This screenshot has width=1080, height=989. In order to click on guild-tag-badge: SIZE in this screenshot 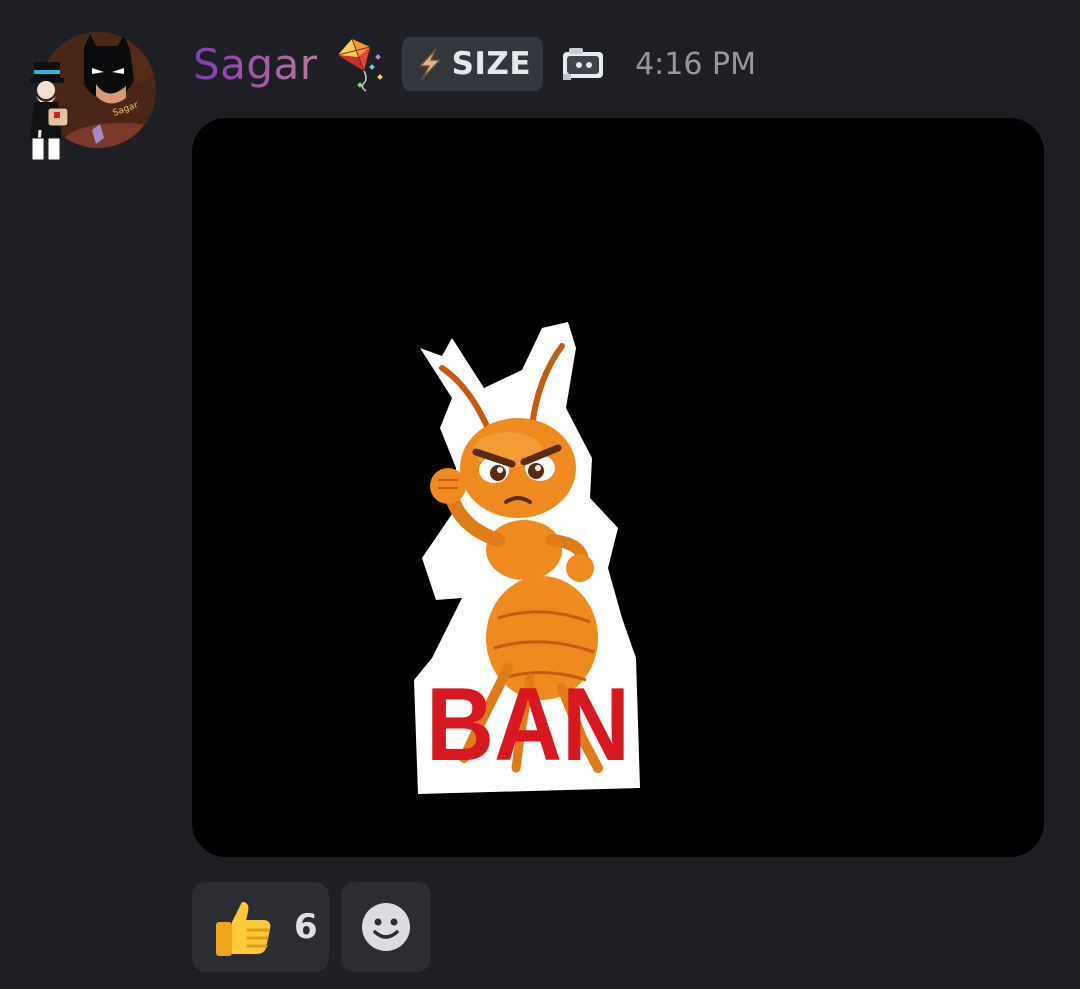, I will do `click(472, 64)`.